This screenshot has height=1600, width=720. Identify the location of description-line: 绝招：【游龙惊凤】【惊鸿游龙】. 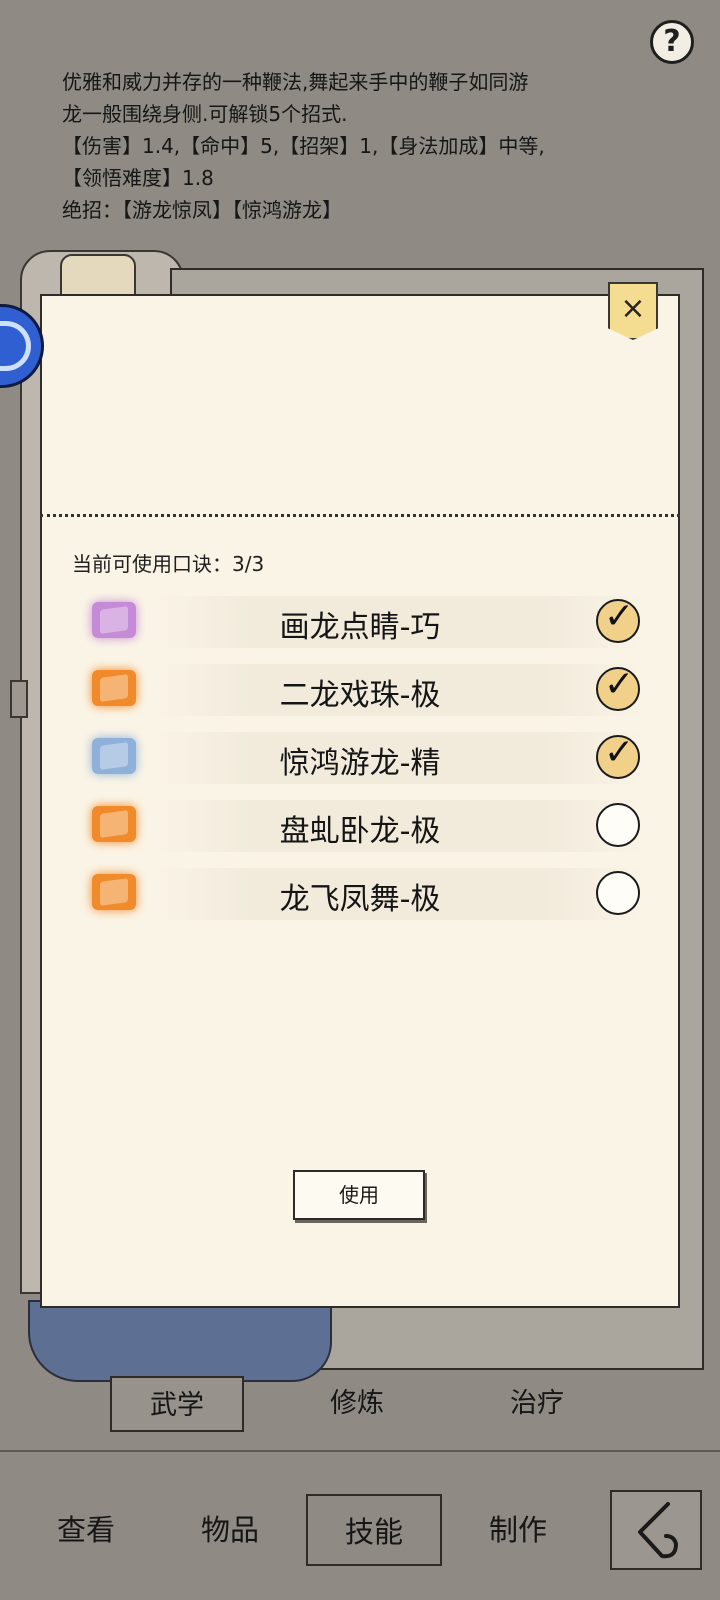
(202, 210).